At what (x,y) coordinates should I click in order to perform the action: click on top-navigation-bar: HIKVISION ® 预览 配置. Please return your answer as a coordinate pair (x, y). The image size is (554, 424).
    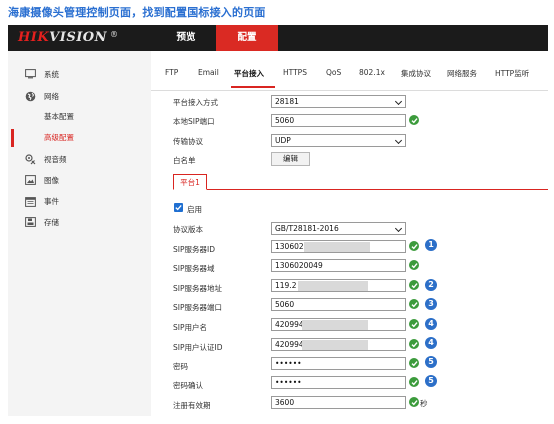
    Looking at the image, I should click on (278, 38).